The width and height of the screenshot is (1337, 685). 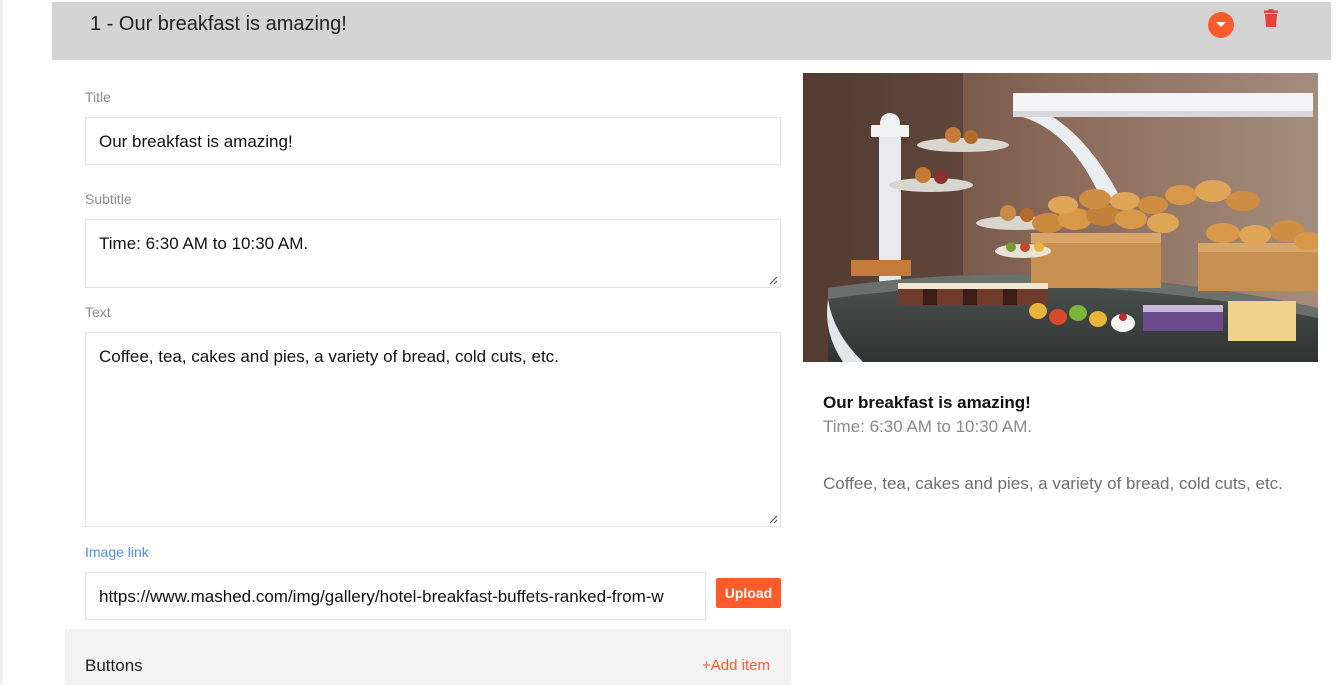 What do you see at coordinates (433, 253) in the screenshot?
I see `subtitle-input: Time: 6:30 AM to 10:30 AM.` at bounding box center [433, 253].